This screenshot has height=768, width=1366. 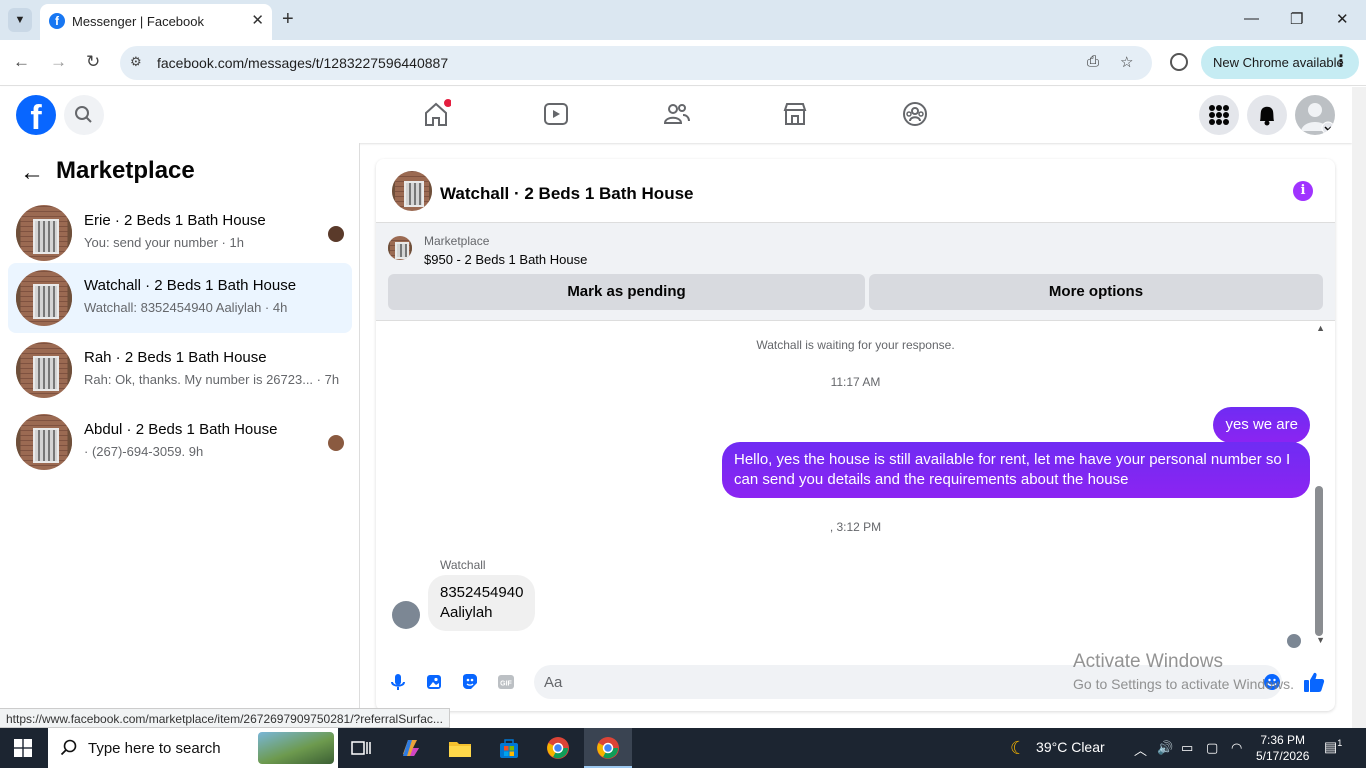 What do you see at coordinates (144, 451) in the screenshot?
I see `conversation-snippet: · (267)-694-3059. 9h` at bounding box center [144, 451].